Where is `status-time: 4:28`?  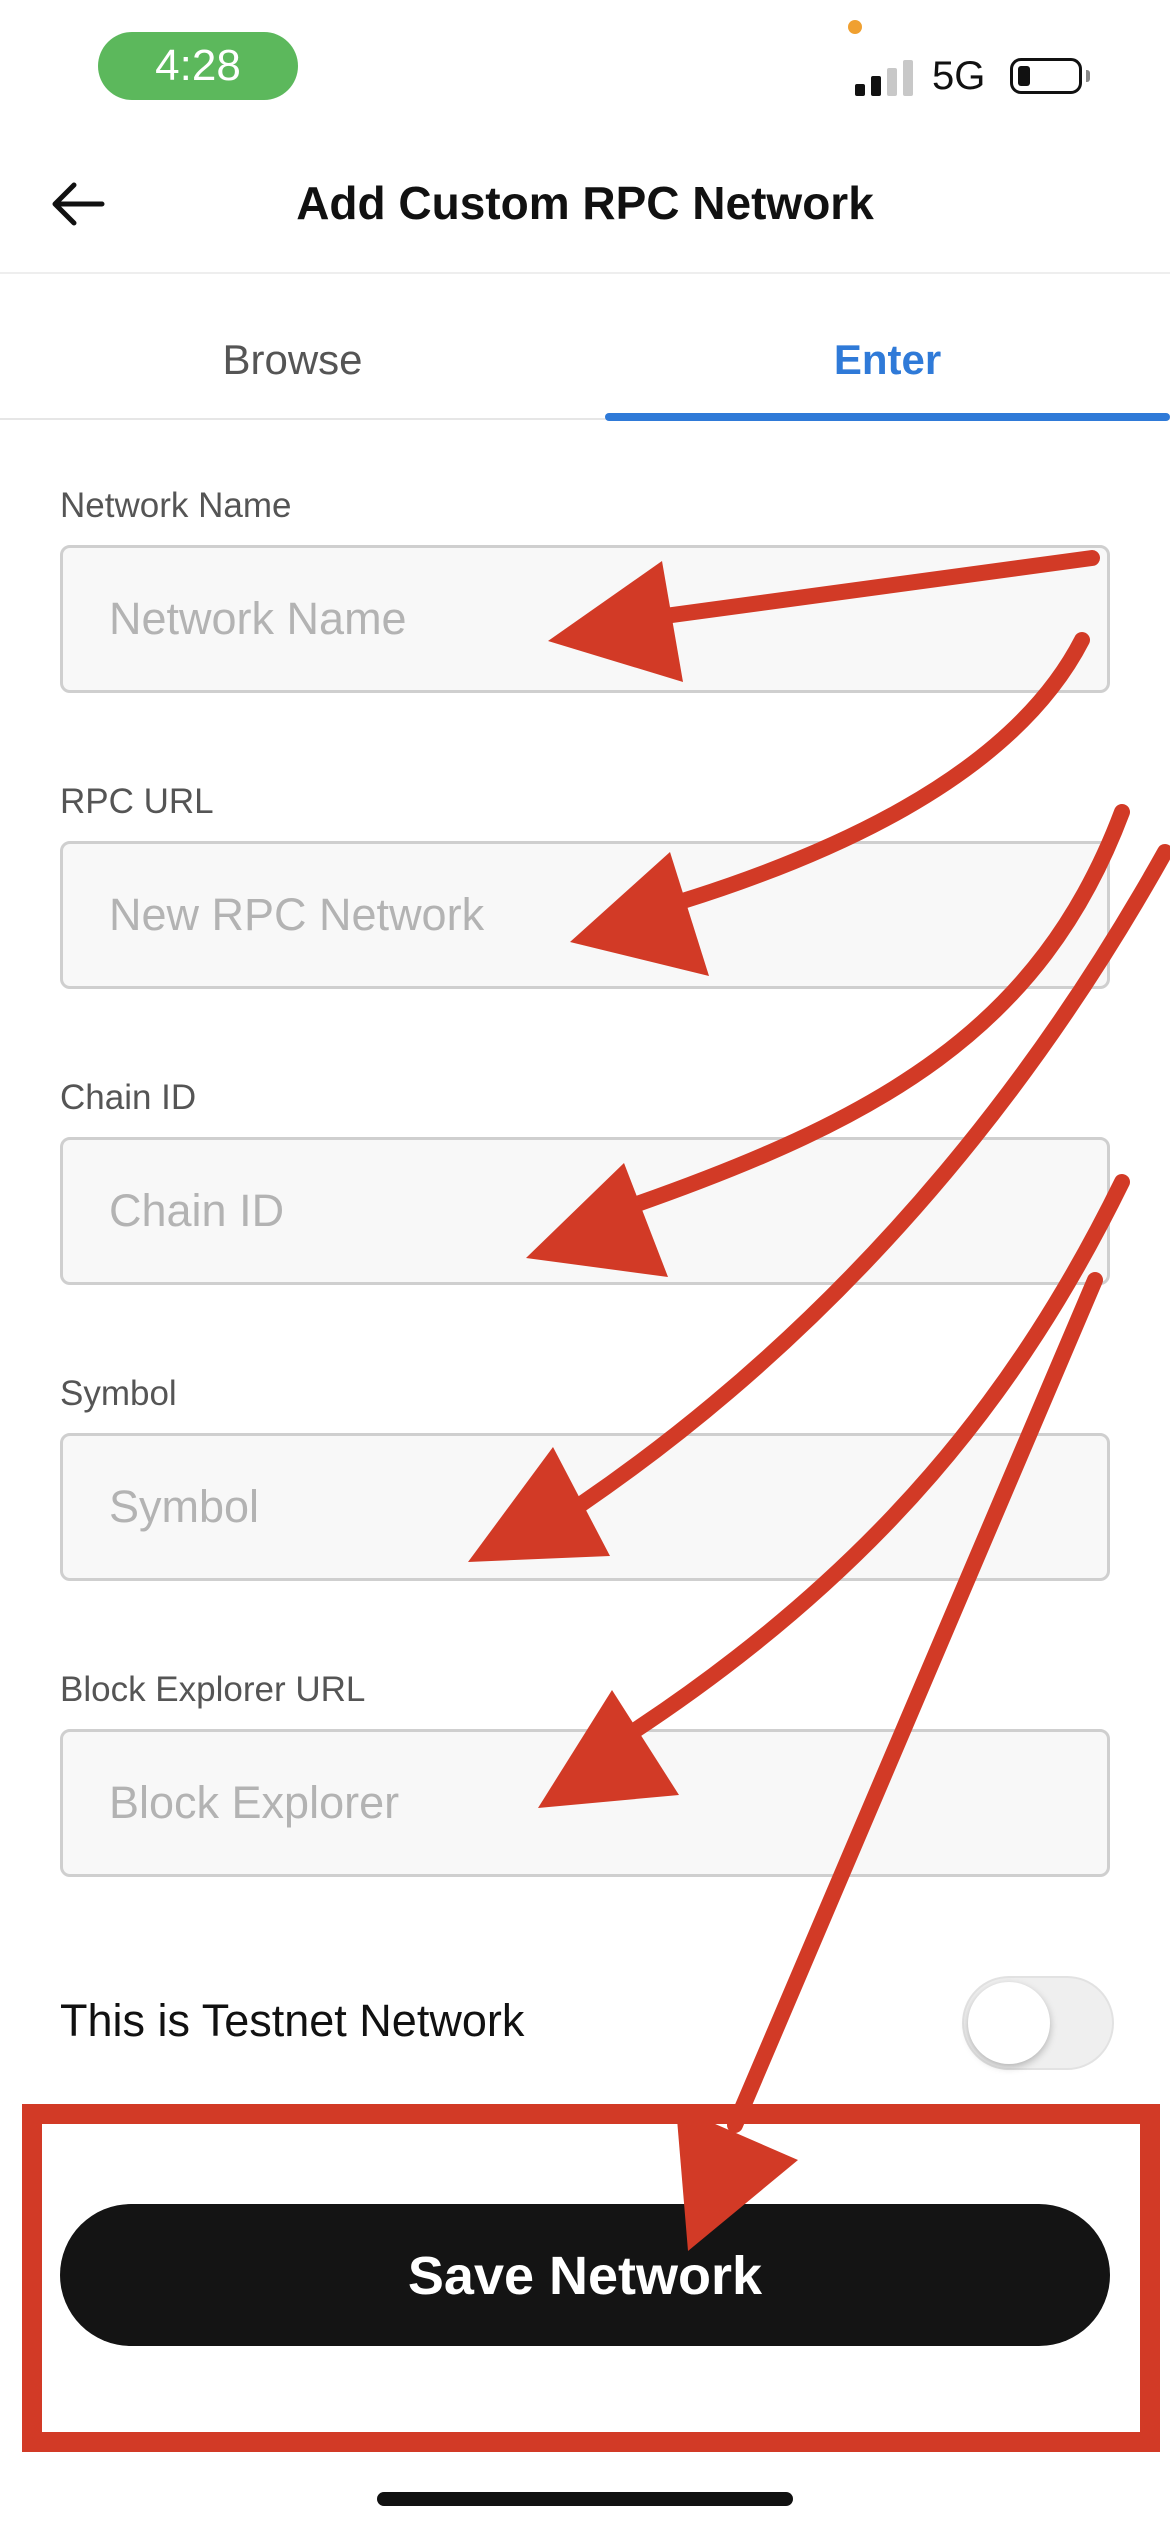
status-time: 4:28 is located at coordinates (198, 66).